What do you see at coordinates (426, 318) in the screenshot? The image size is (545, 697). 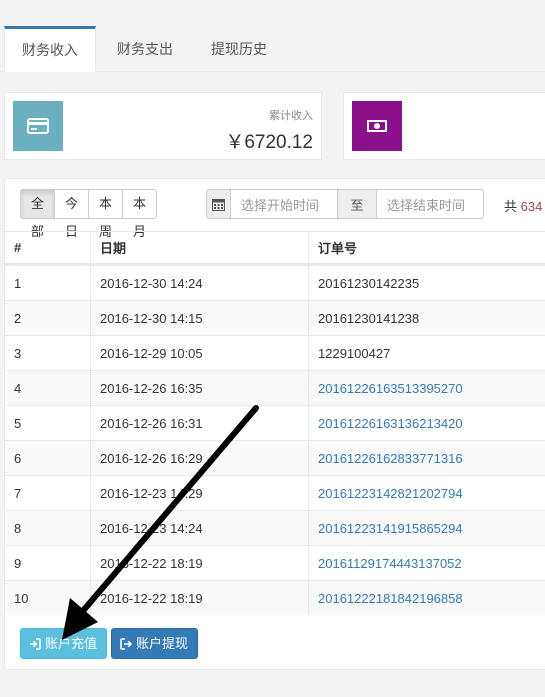 I see `row-order-number: 20161230141238` at bounding box center [426, 318].